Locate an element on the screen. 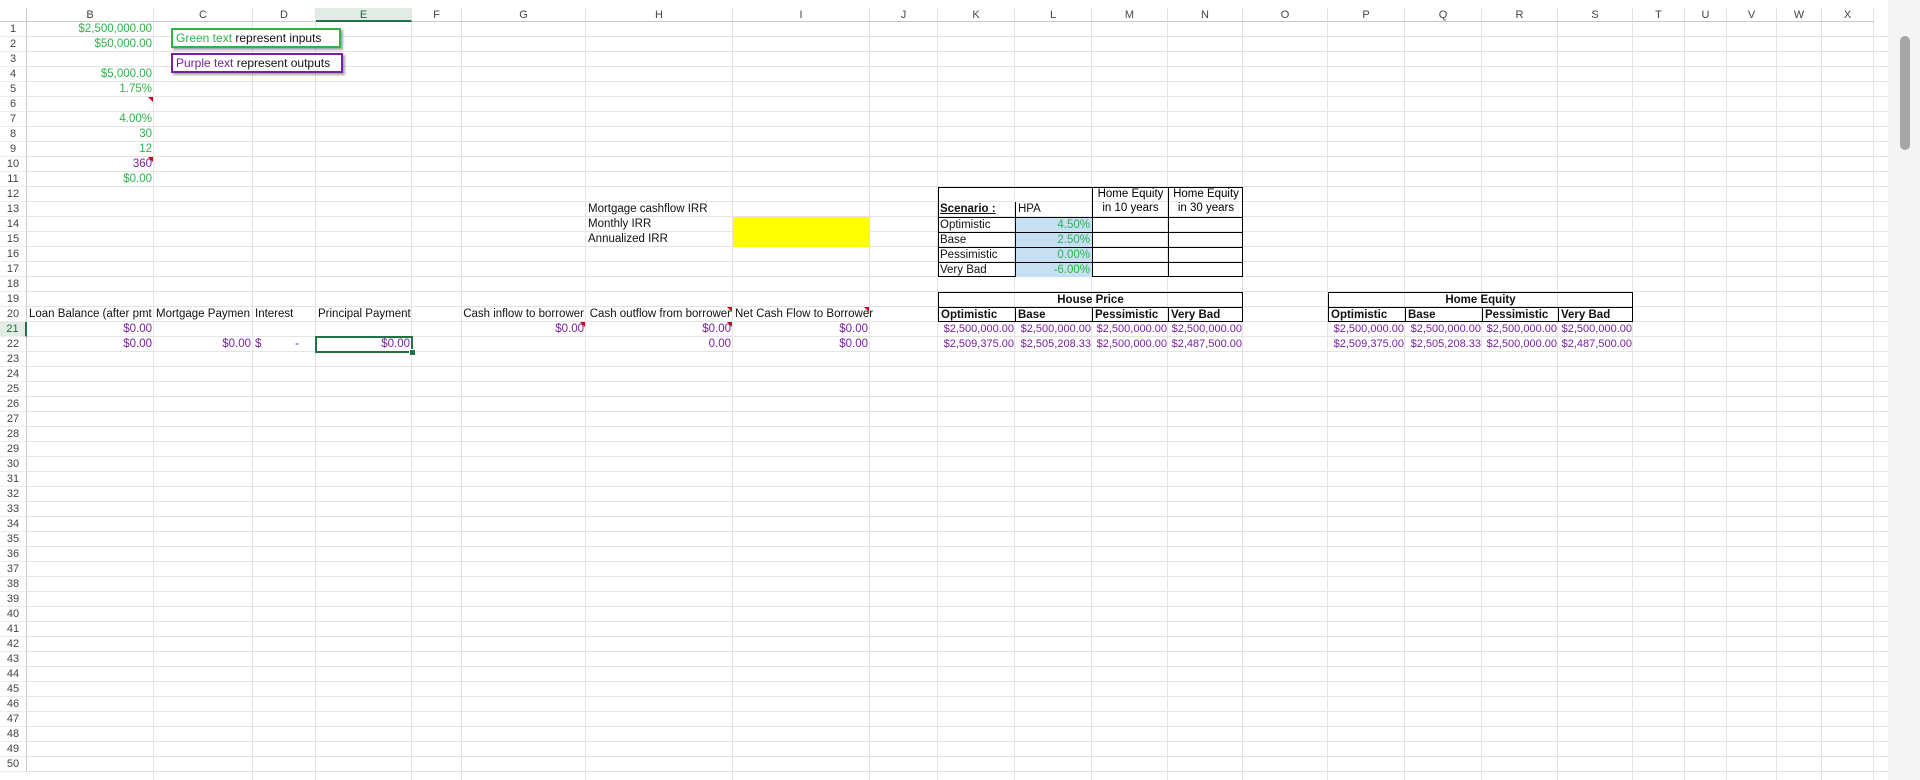  cell-i21: $0.00 is located at coordinates (801, 344).